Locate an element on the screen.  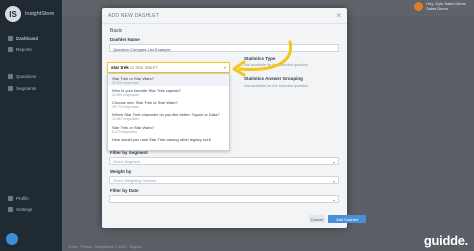
section-basic: Basic is located at coordinates (116, 31).